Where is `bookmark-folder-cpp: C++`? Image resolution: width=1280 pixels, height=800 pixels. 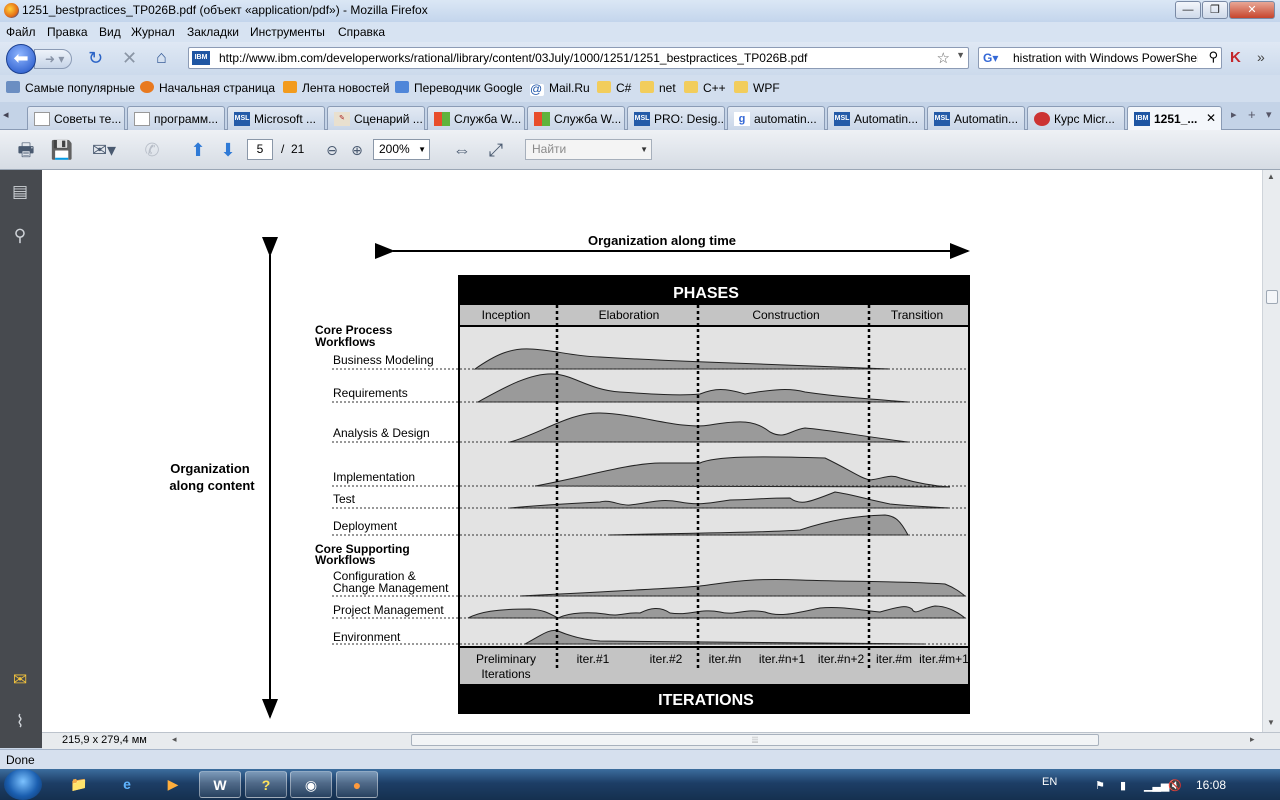 bookmark-folder-cpp: C++ is located at coordinates (705, 88).